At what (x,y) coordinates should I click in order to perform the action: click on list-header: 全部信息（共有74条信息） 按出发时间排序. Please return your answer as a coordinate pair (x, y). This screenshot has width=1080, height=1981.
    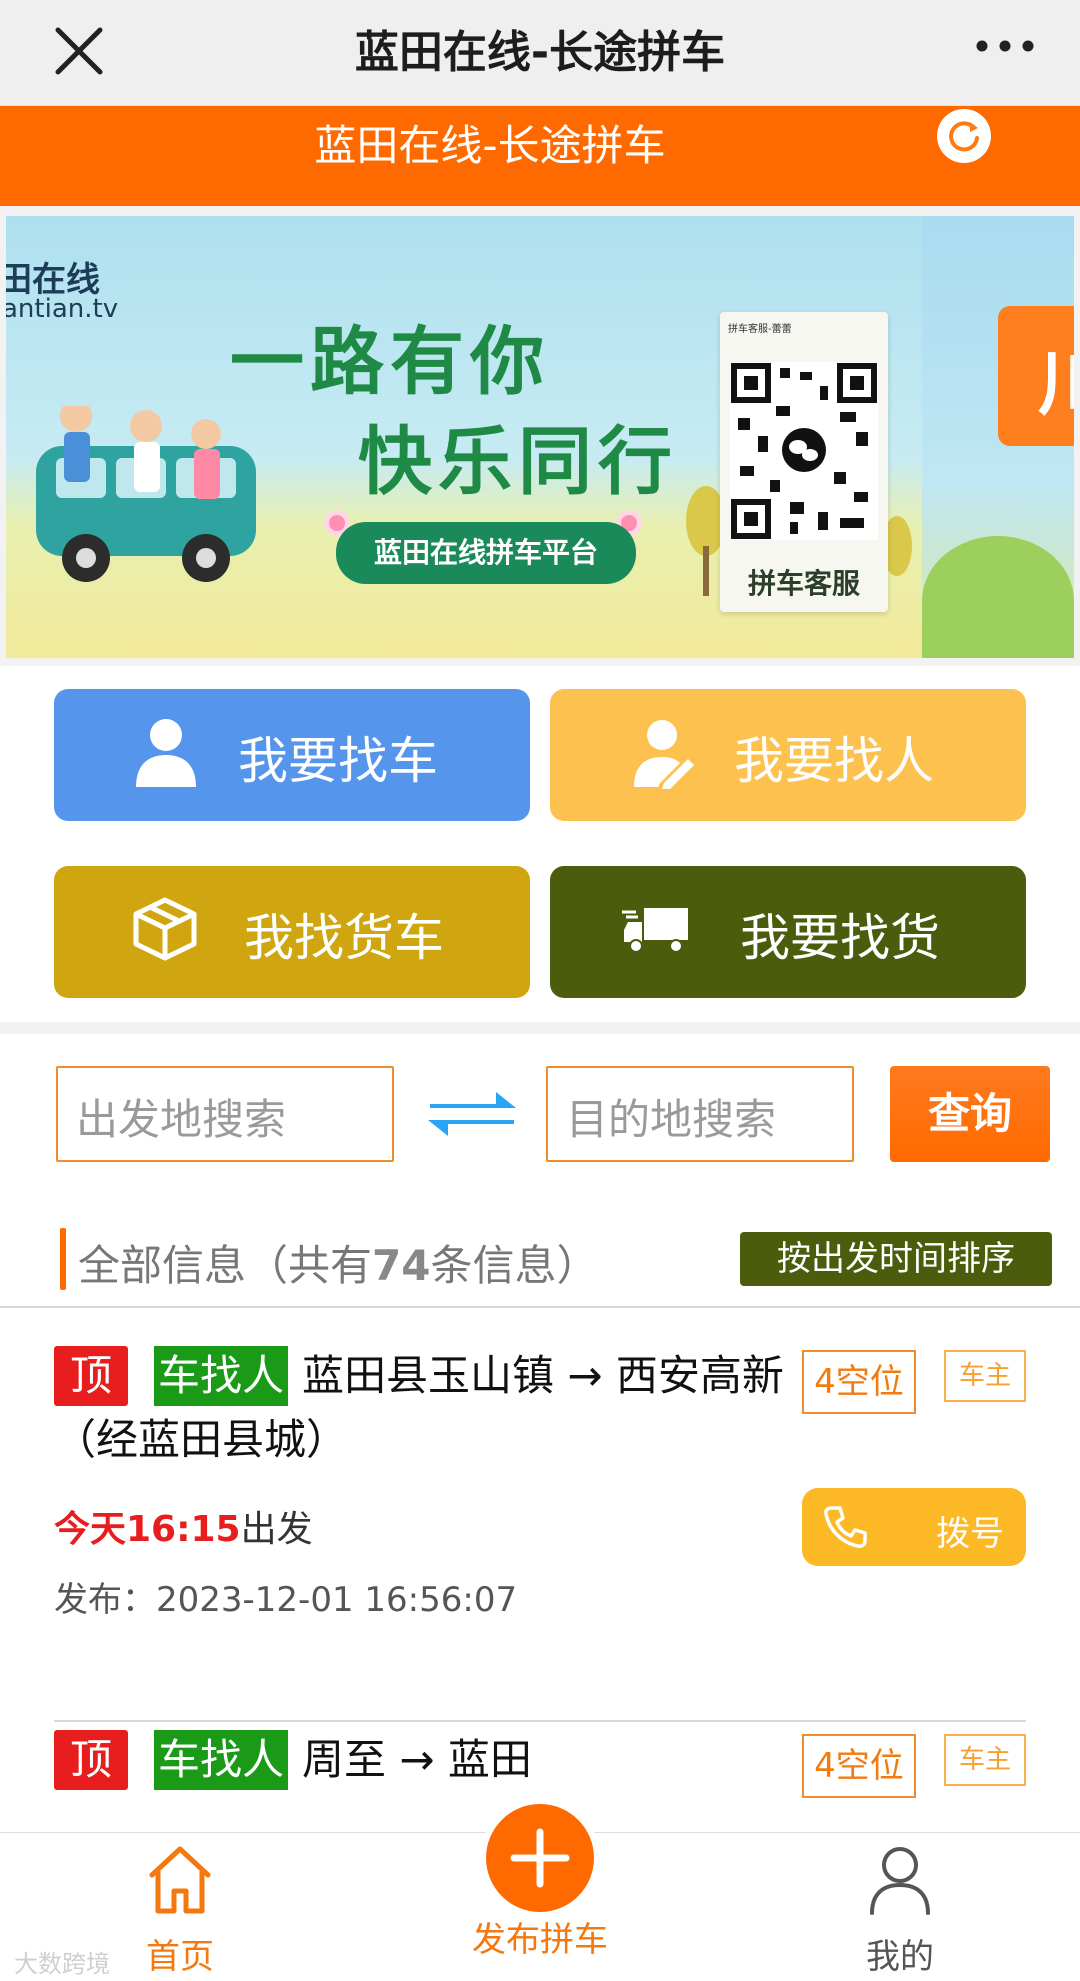
    Looking at the image, I should click on (540, 1260).